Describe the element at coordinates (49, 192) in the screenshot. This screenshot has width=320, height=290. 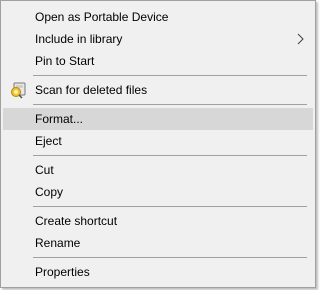
I see `menu-item-label: Copy` at that location.